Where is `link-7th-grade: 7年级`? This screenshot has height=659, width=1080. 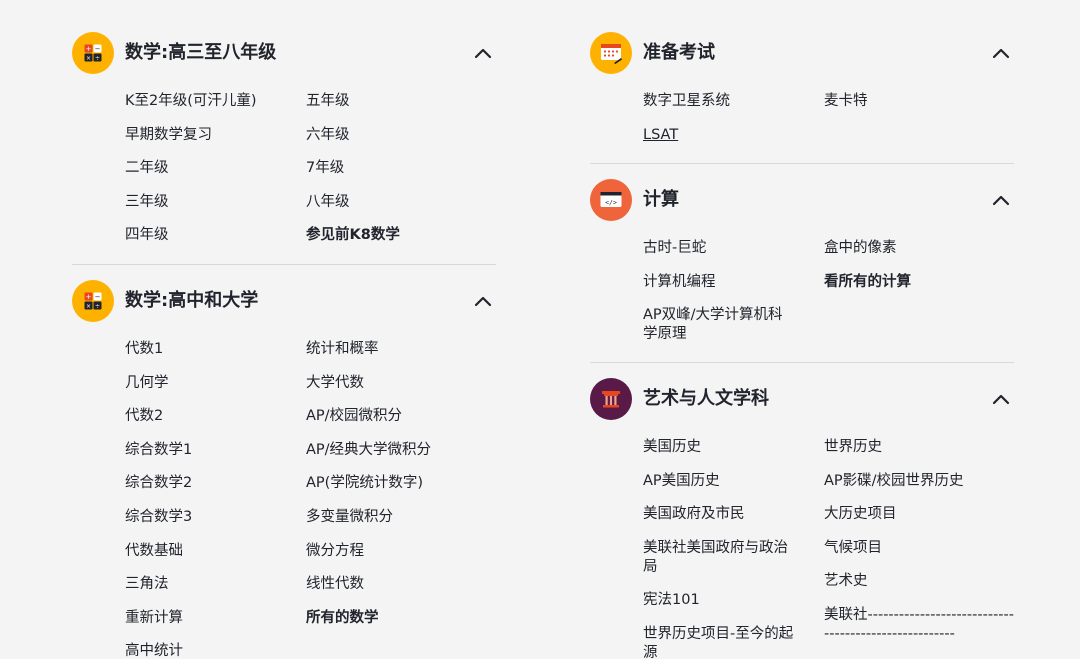
link-7th-grade: 7年级 is located at coordinates (394, 168).